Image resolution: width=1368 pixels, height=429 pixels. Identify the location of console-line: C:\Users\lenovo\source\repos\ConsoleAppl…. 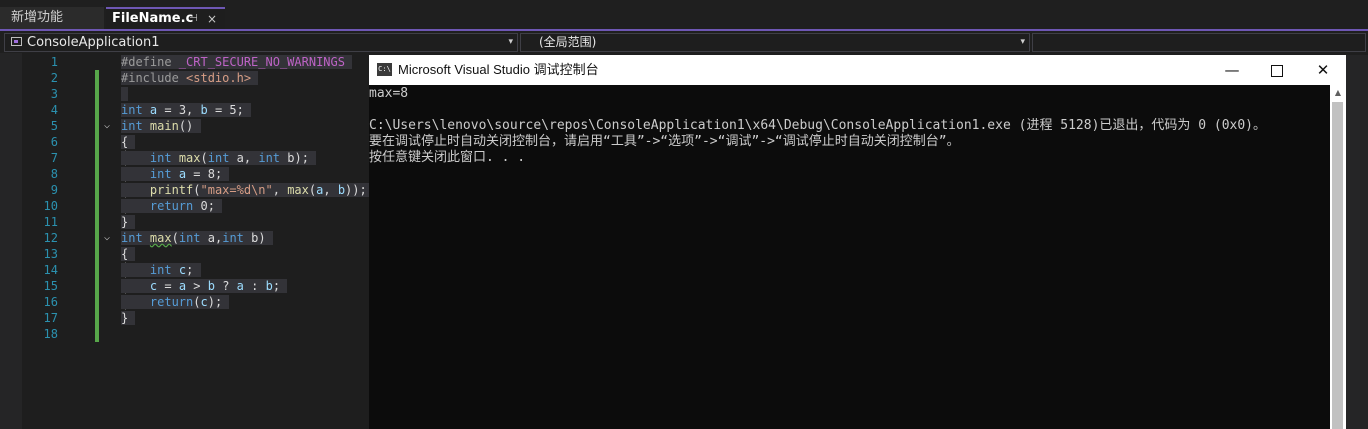
(818, 125).